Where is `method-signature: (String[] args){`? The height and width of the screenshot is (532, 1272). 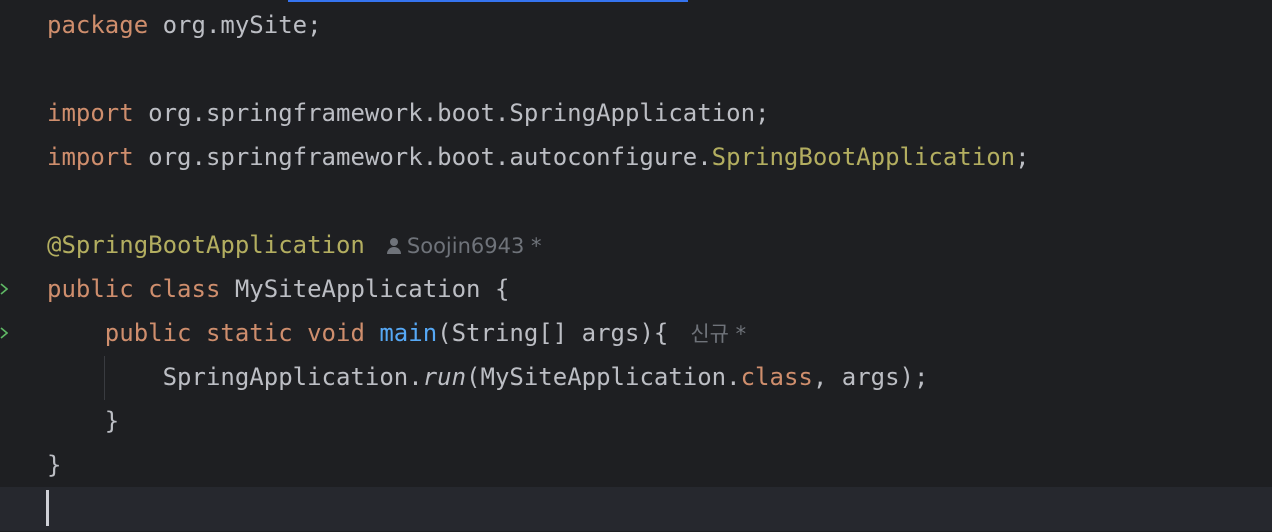 method-signature: (String[] args){ is located at coordinates (553, 333).